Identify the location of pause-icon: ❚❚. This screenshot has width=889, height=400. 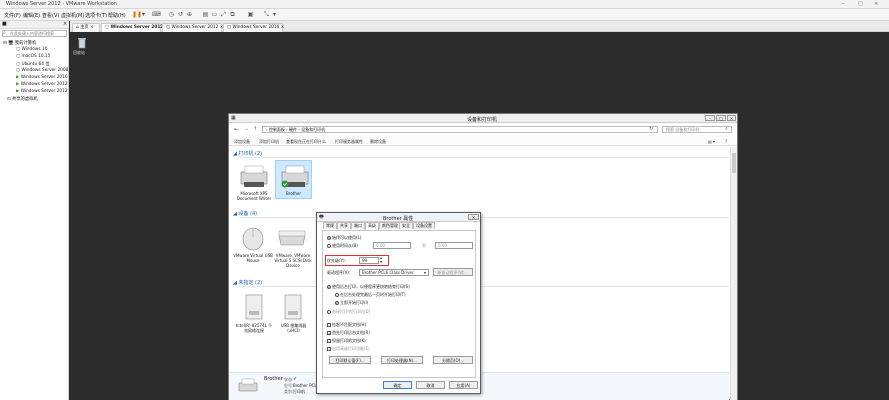
(137, 14).